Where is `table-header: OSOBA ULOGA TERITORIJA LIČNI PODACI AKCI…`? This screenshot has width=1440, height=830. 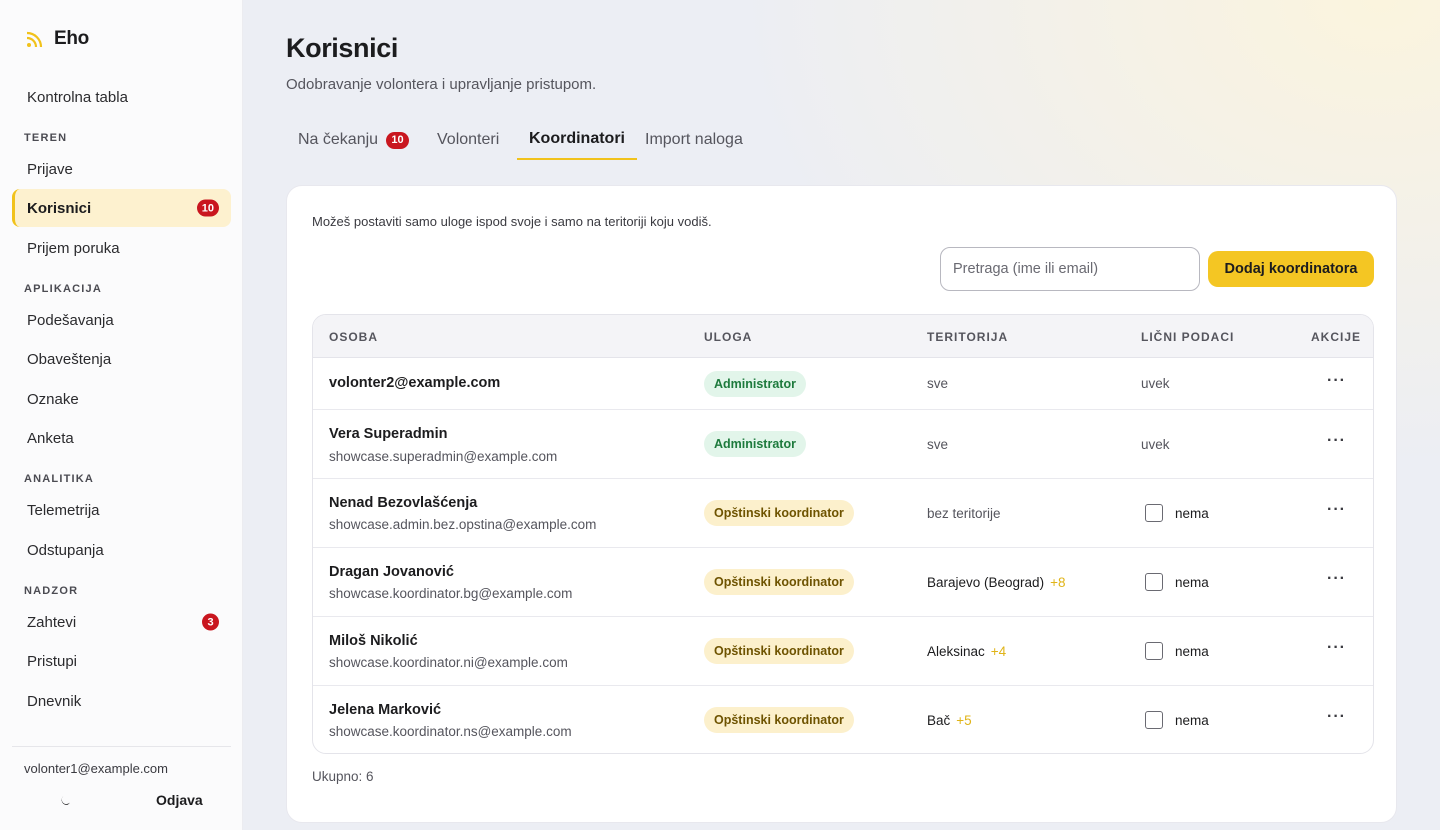
table-header: OSOBA ULOGA TERITORIJA LIČNI PODACI AKCI… is located at coordinates (843, 336).